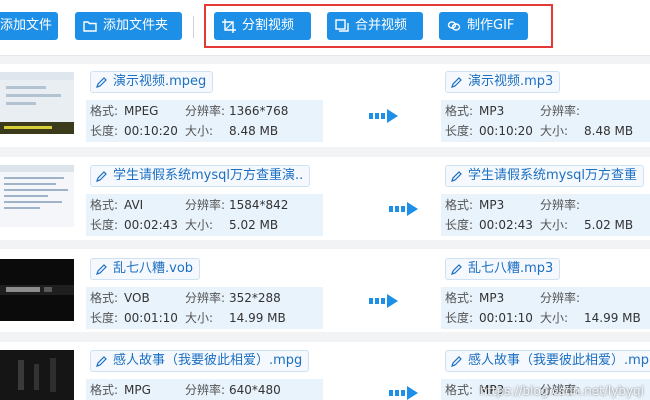 This screenshot has width=650, height=400. Describe the element at coordinates (325, 28) in the screenshot. I see `toolbar: 添加文件 添加文件夹 分割视频 合并视频 制作GIF` at that location.